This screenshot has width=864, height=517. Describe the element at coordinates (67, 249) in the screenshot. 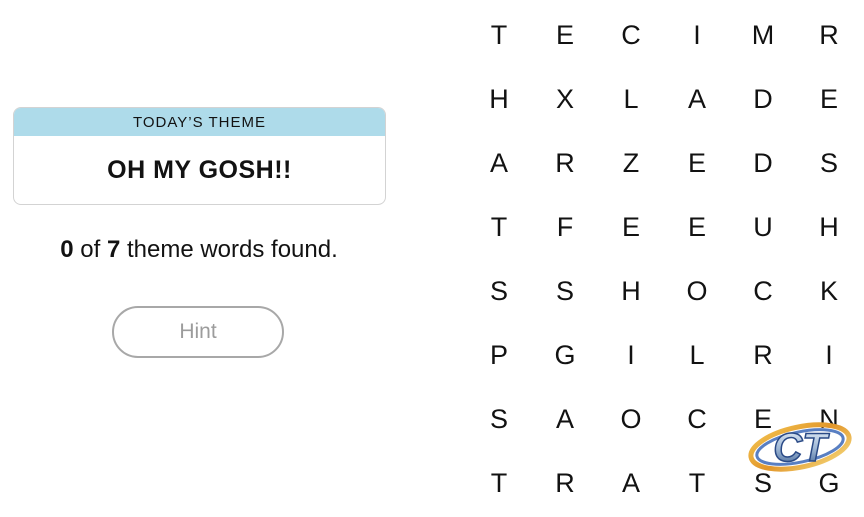

I see `found-count: 0` at that location.